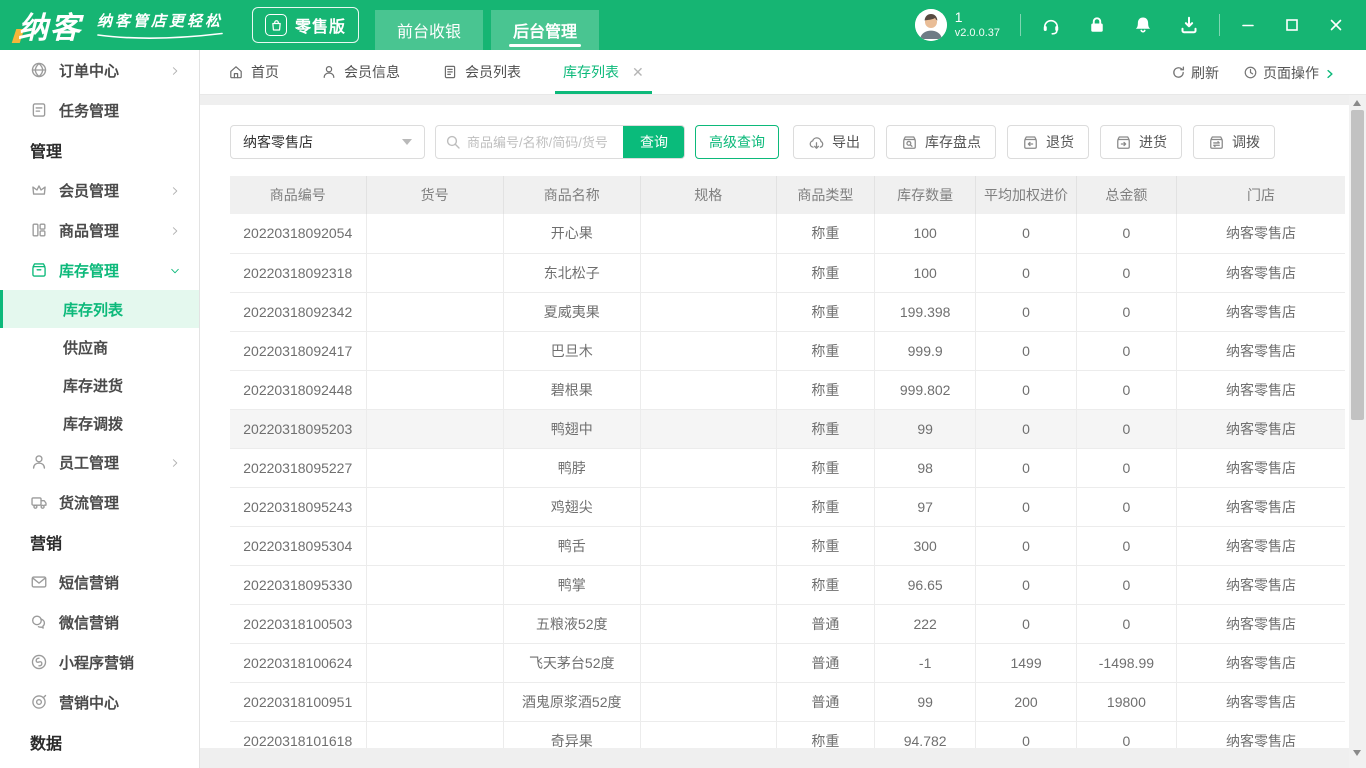 The image size is (1366, 768). I want to click on purchase-button: 进货, so click(1141, 142).